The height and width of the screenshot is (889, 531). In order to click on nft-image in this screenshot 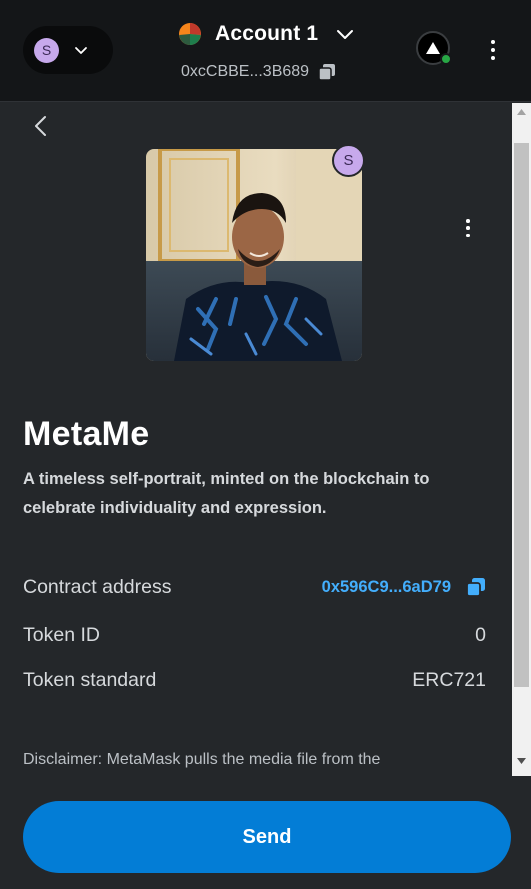, I will do `click(254, 255)`.